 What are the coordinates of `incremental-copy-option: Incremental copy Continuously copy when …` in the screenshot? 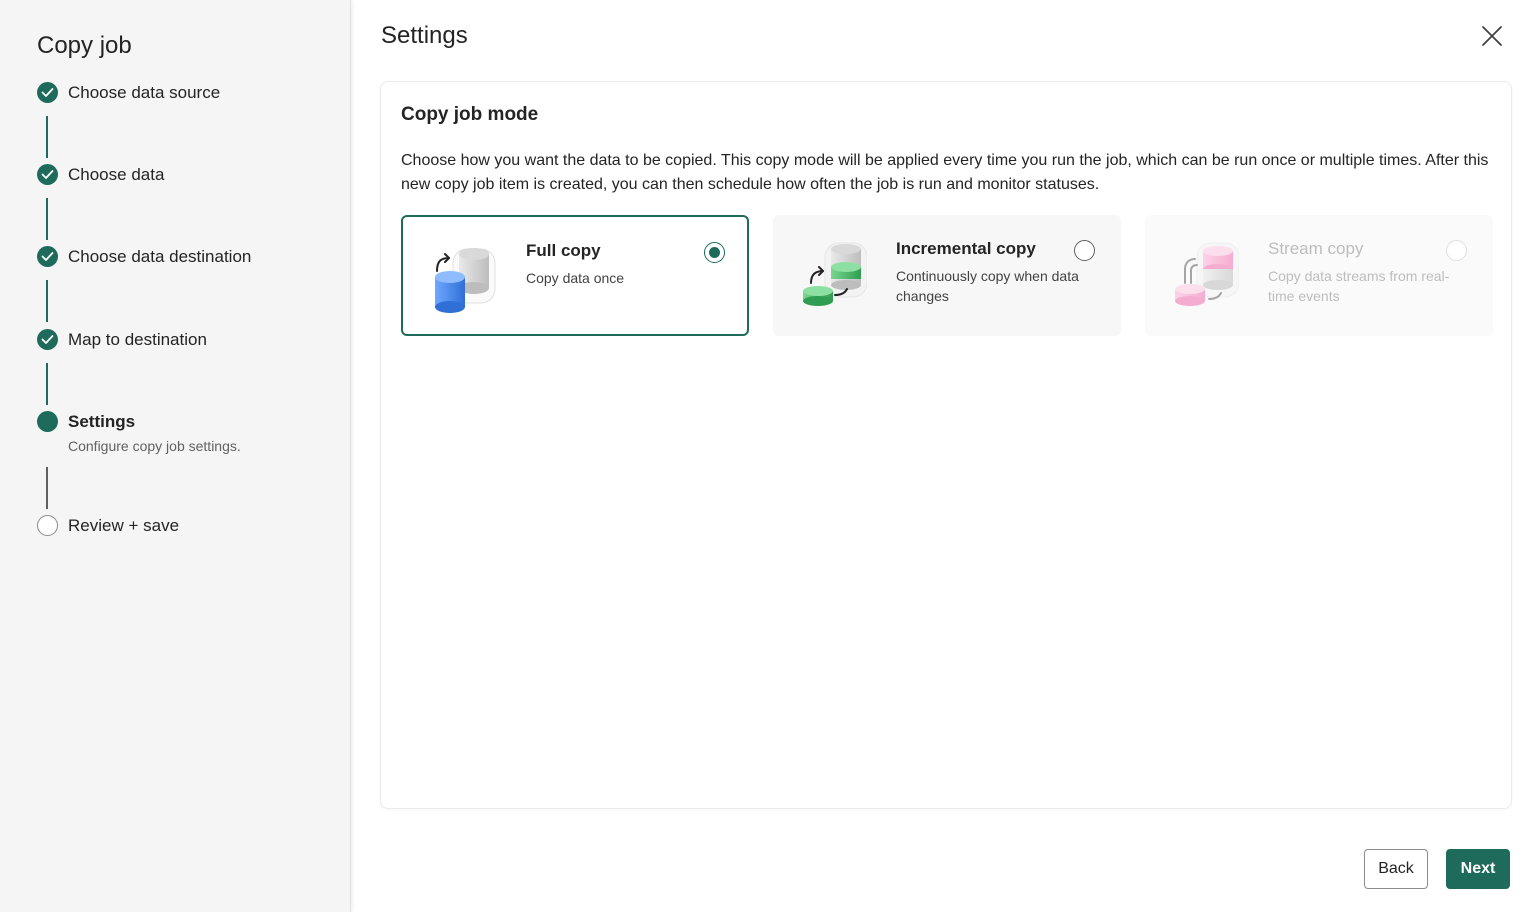 It's located at (947, 275).